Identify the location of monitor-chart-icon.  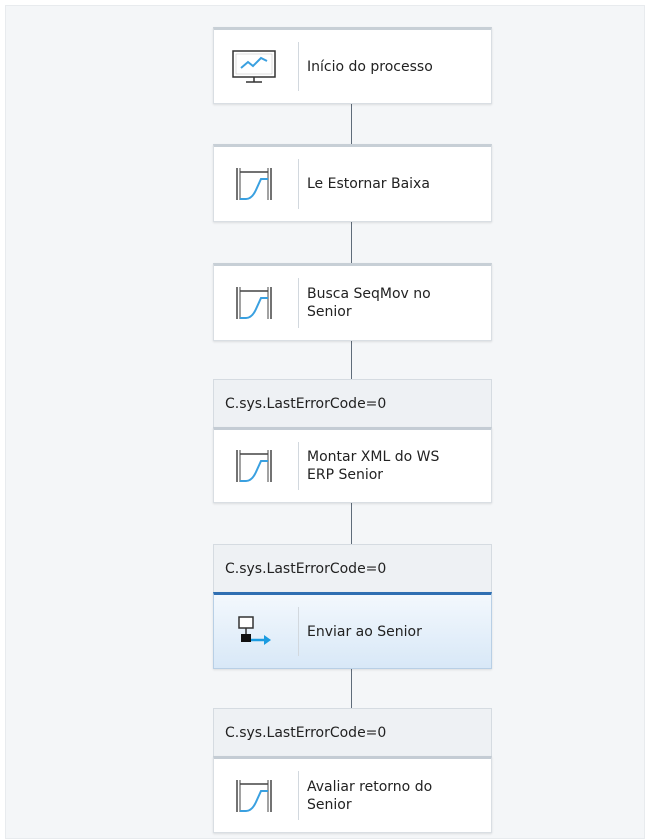
(254, 67).